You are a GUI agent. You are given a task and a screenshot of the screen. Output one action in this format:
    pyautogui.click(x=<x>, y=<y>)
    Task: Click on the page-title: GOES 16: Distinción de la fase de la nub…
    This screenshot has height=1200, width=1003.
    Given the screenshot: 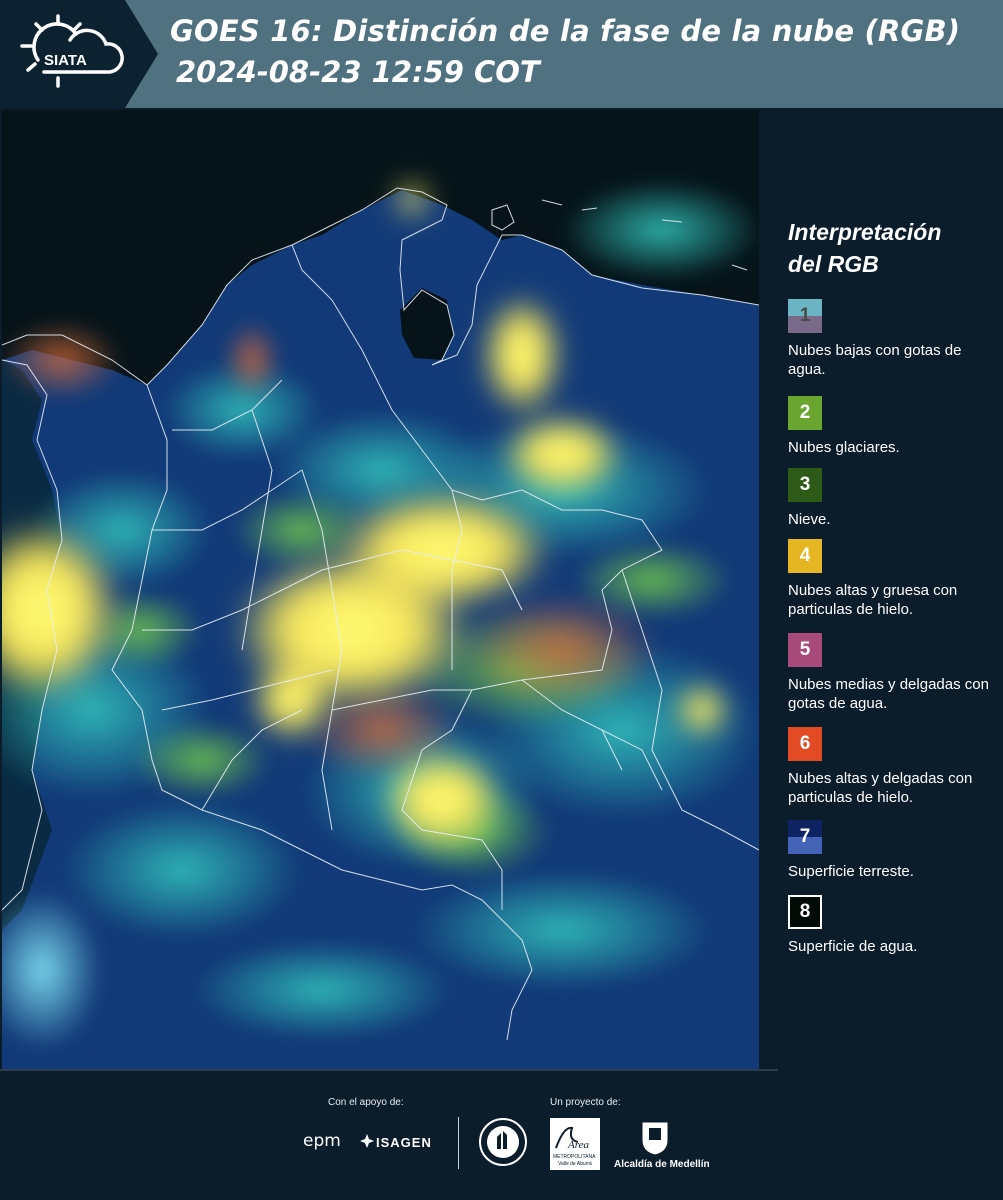 What is the action you would take?
    pyautogui.click(x=565, y=31)
    